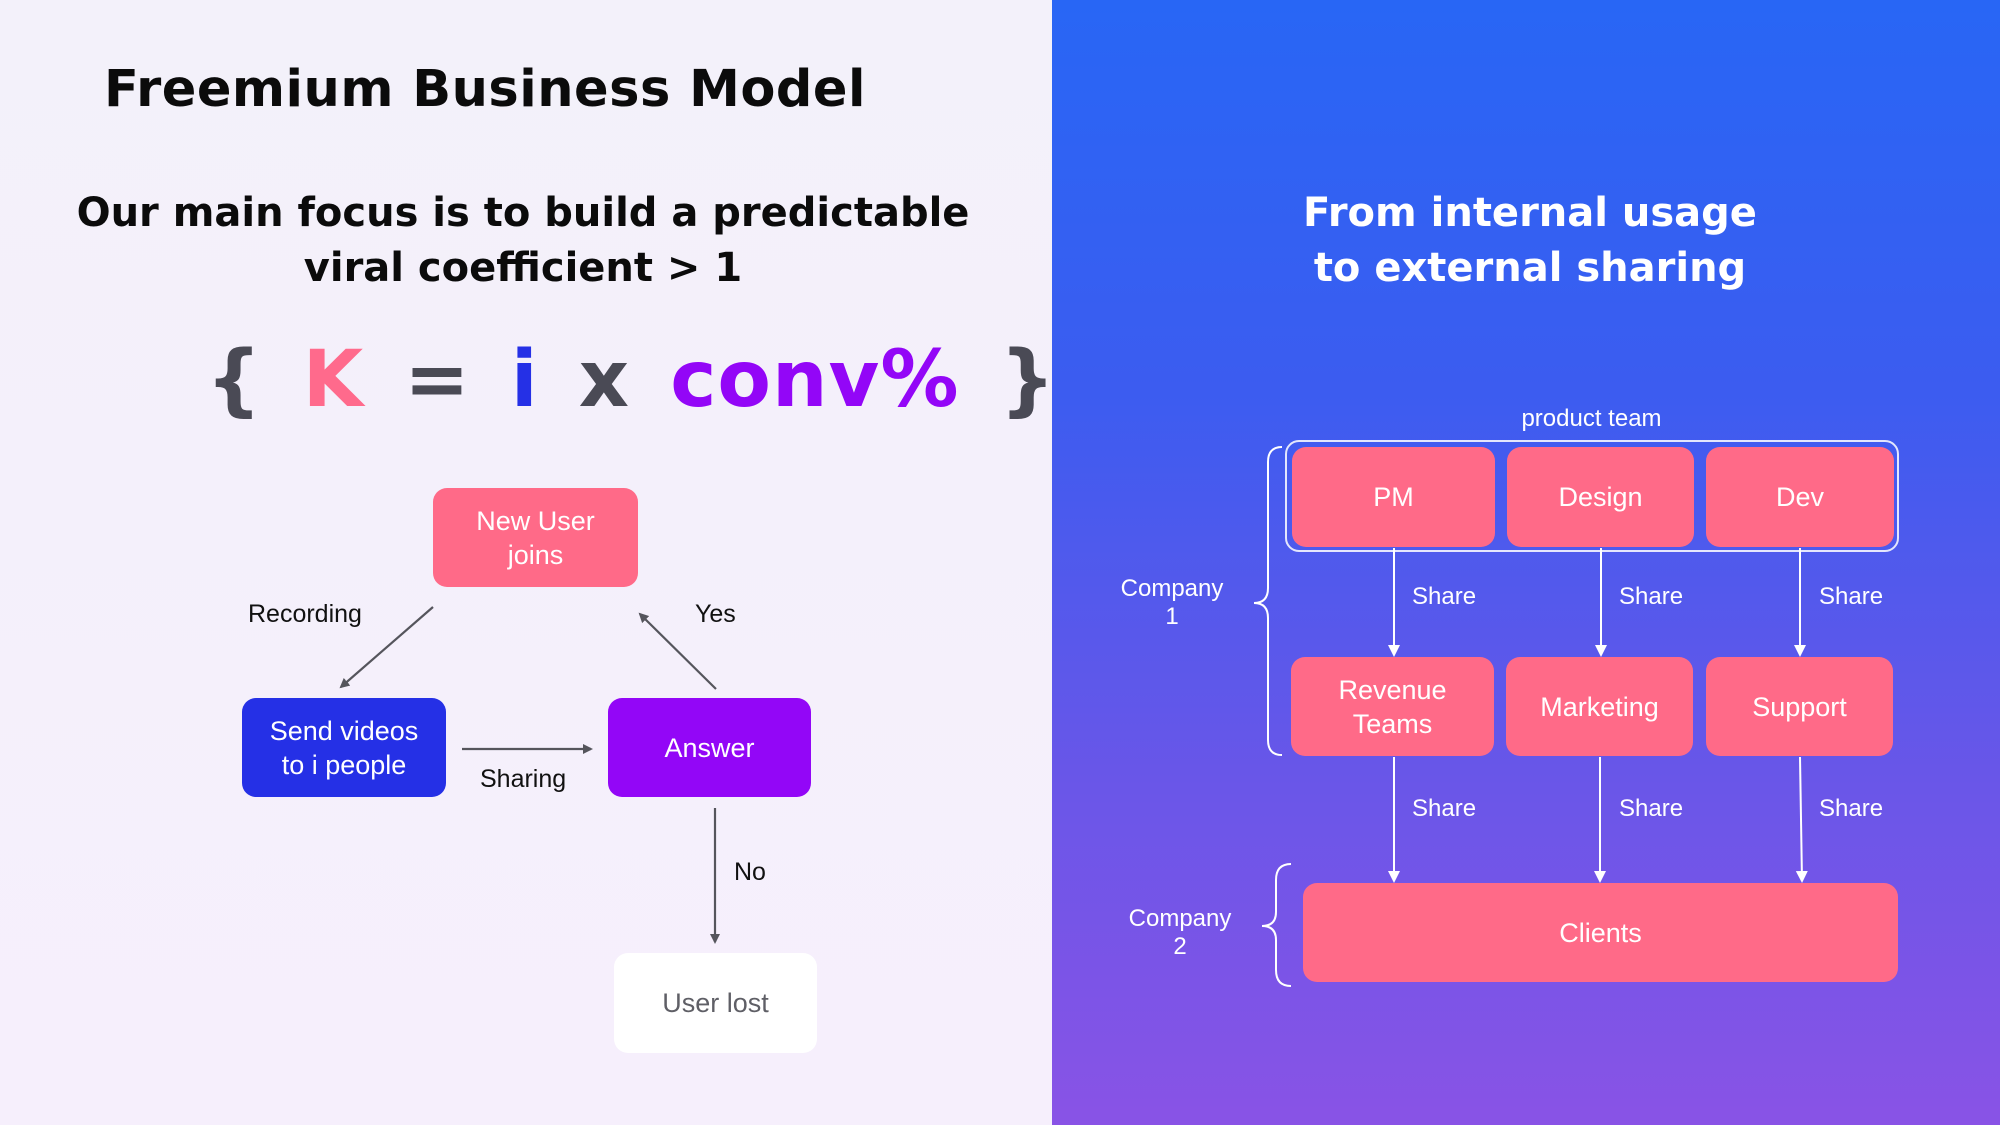 This screenshot has width=2000, height=1125. What do you see at coordinates (1599, 706) in the screenshot?
I see `node-marketing: Marketing` at bounding box center [1599, 706].